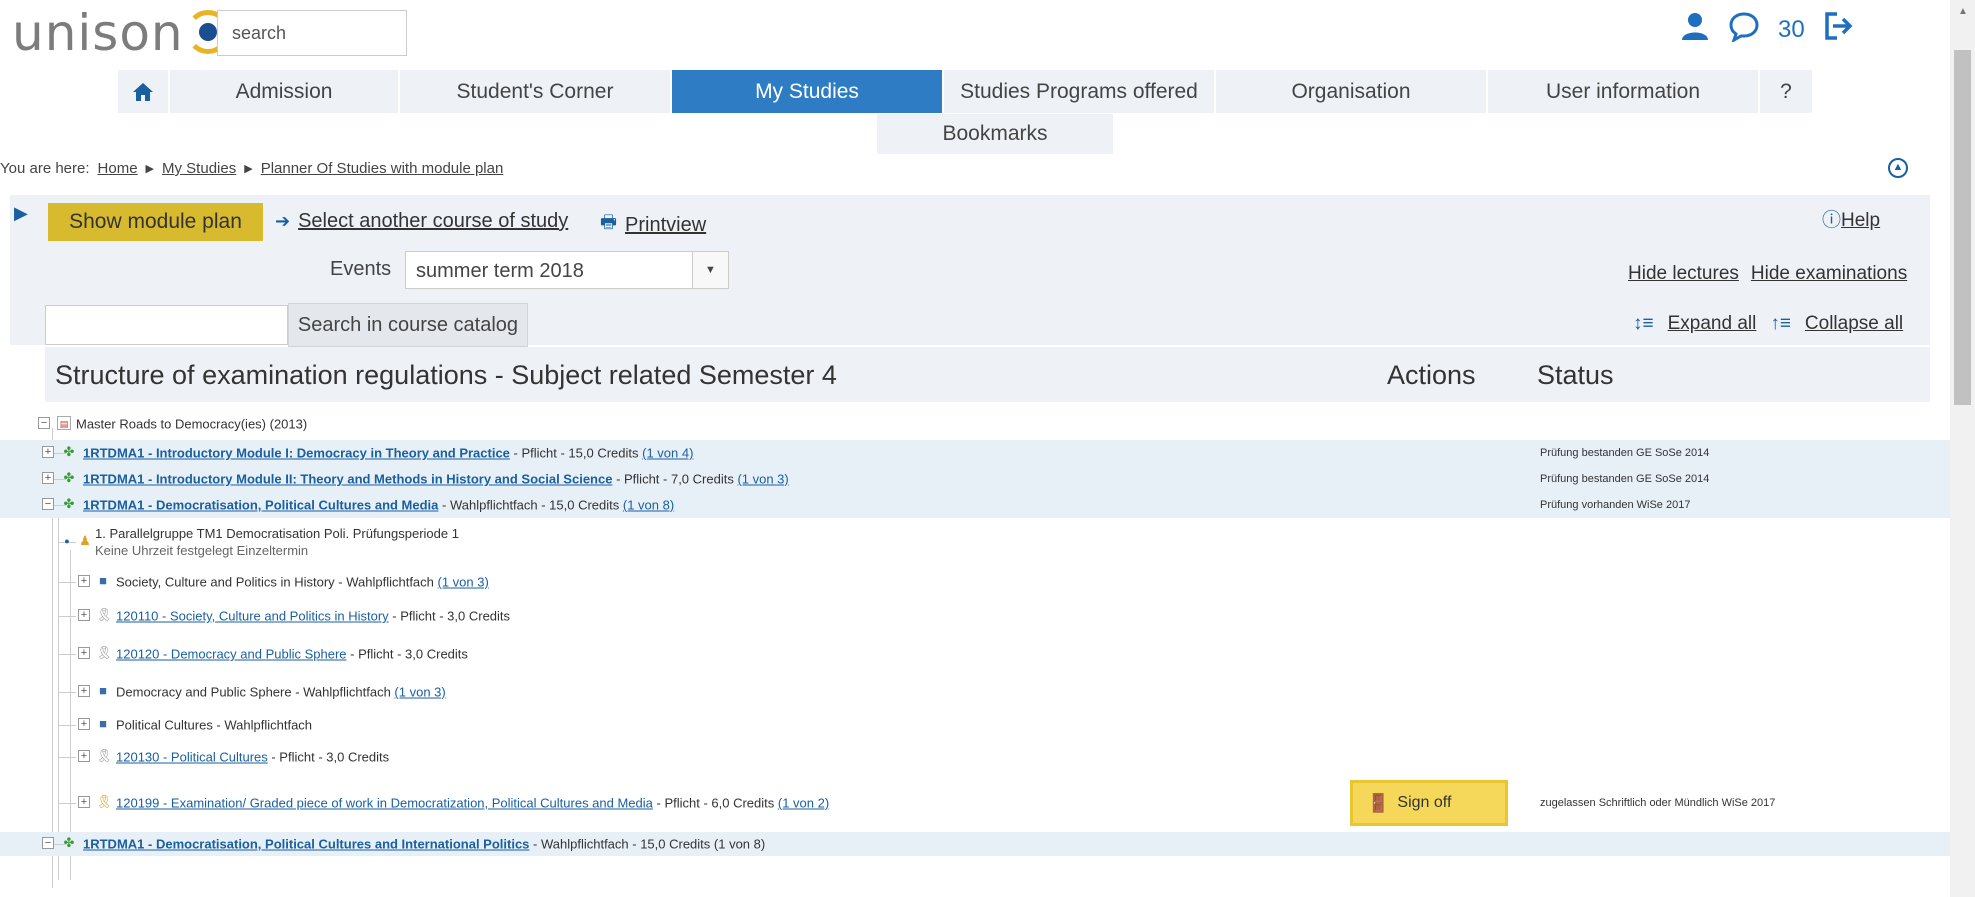  What do you see at coordinates (1787, 91) in the screenshot?
I see `nav-help: ?` at bounding box center [1787, 91].